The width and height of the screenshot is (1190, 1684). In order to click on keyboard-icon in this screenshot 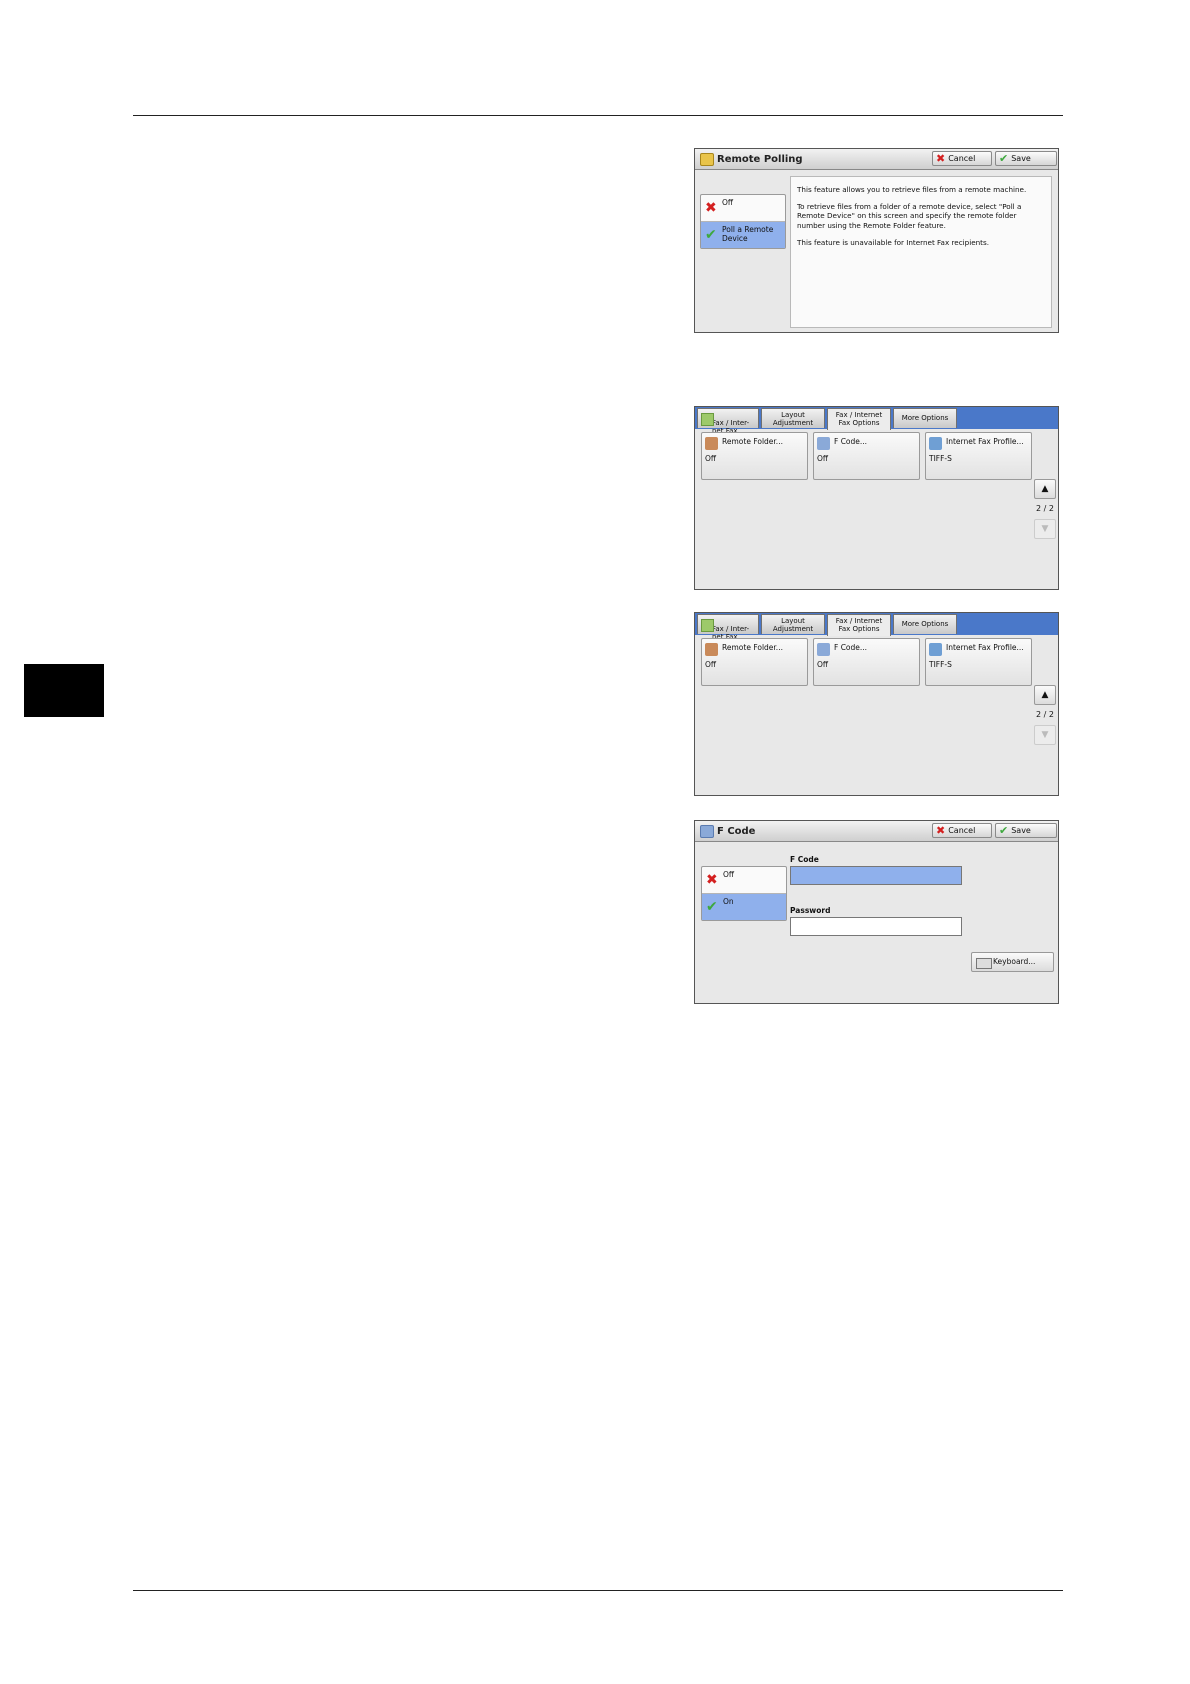, I will do `click(984, 963)`.